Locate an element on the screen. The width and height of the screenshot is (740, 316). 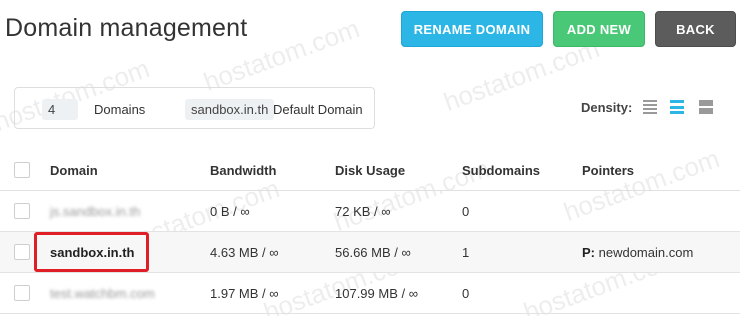
domain-summary: 4 Domains sandbox.in.th Default Domain is located at coordinates (194, 108).